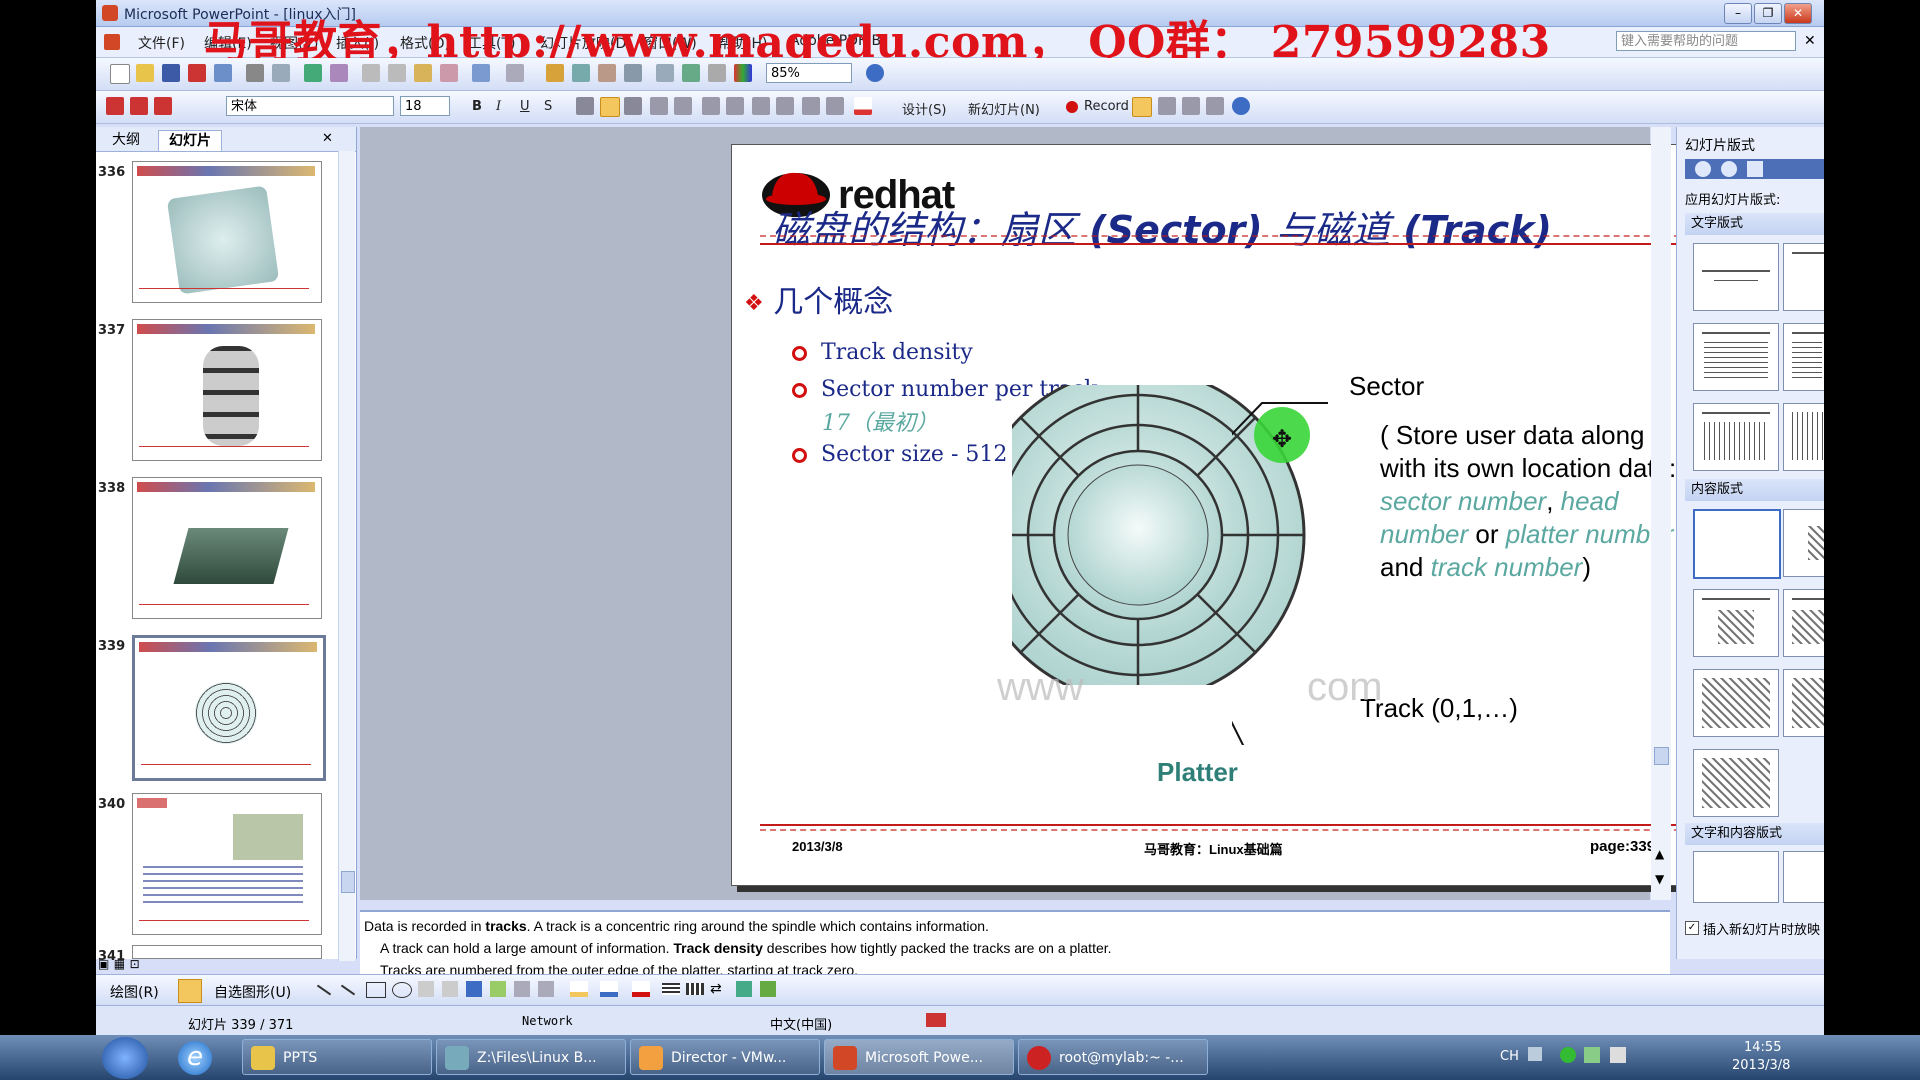  What do you see at coordinates (811, 106) in the screenshot?
I see `decrease-indent-icon` at bounding box center [811, 106].